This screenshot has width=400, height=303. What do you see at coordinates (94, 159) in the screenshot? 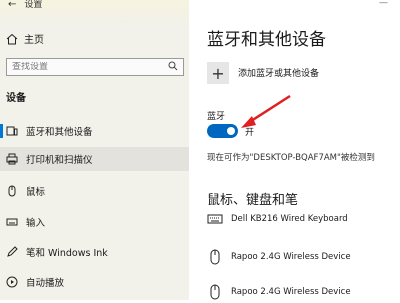
I see `sidebar-item-printers: 打印机和扫描仪` at bounding box center [94, 159].